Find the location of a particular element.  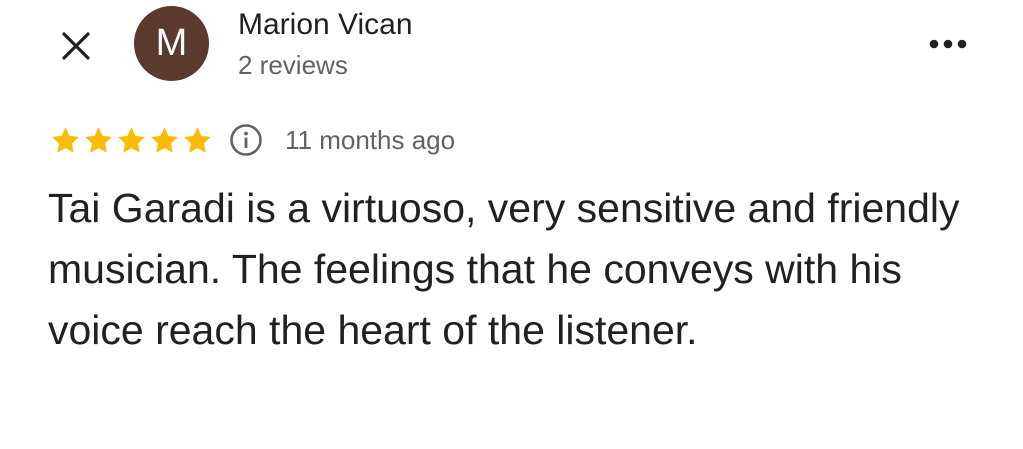

more-horizontal-icon is located at coordinates (948, 44).